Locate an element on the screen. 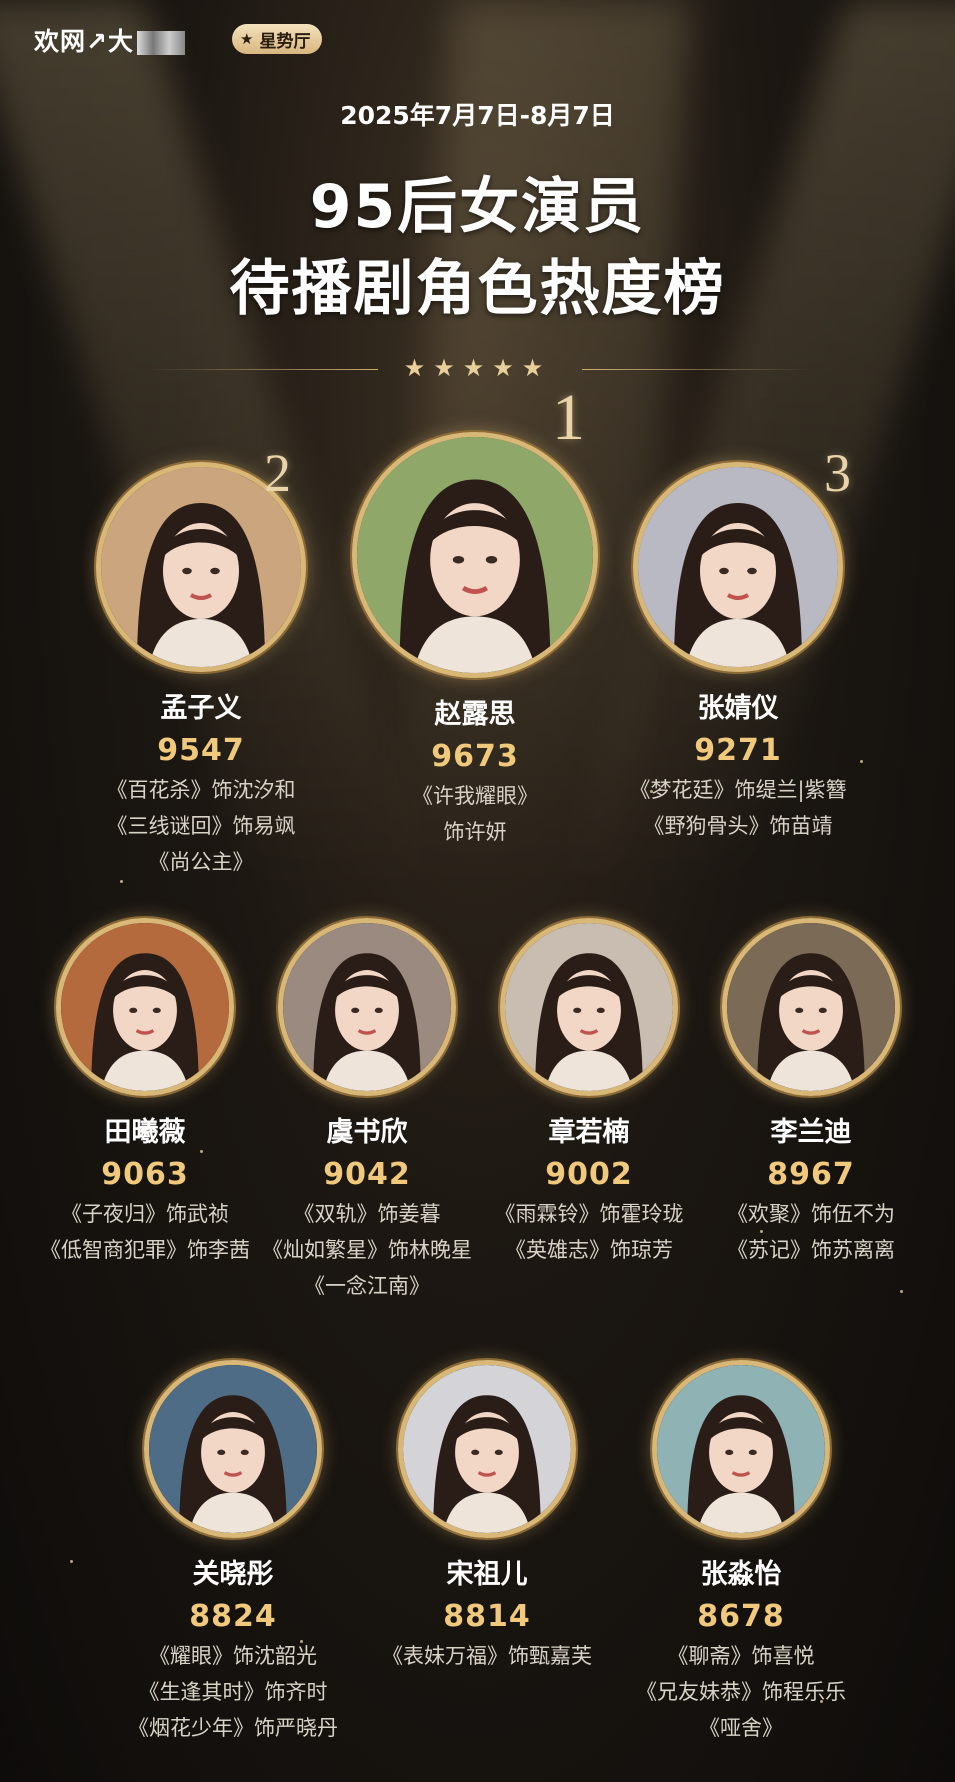 This screenshot has width=955, height=1782. actress-card: 李兰迪 8967 《欢聚》饰伍不为 《苏记》饰苏离离 is located at coordinates (811, 1093).